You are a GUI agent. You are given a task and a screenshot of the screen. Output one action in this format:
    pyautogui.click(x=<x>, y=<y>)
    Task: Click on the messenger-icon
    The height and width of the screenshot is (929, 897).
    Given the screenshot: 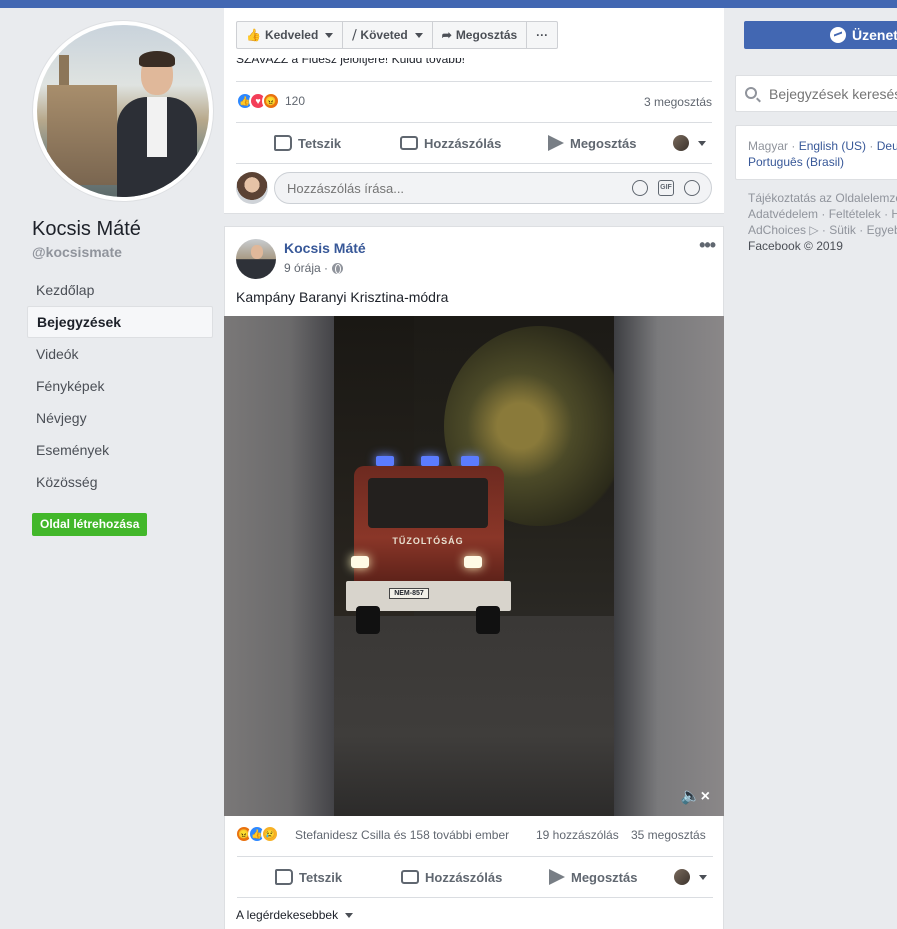 What is the action you would take?
    pyautogui.click(x=838, y=35)
    